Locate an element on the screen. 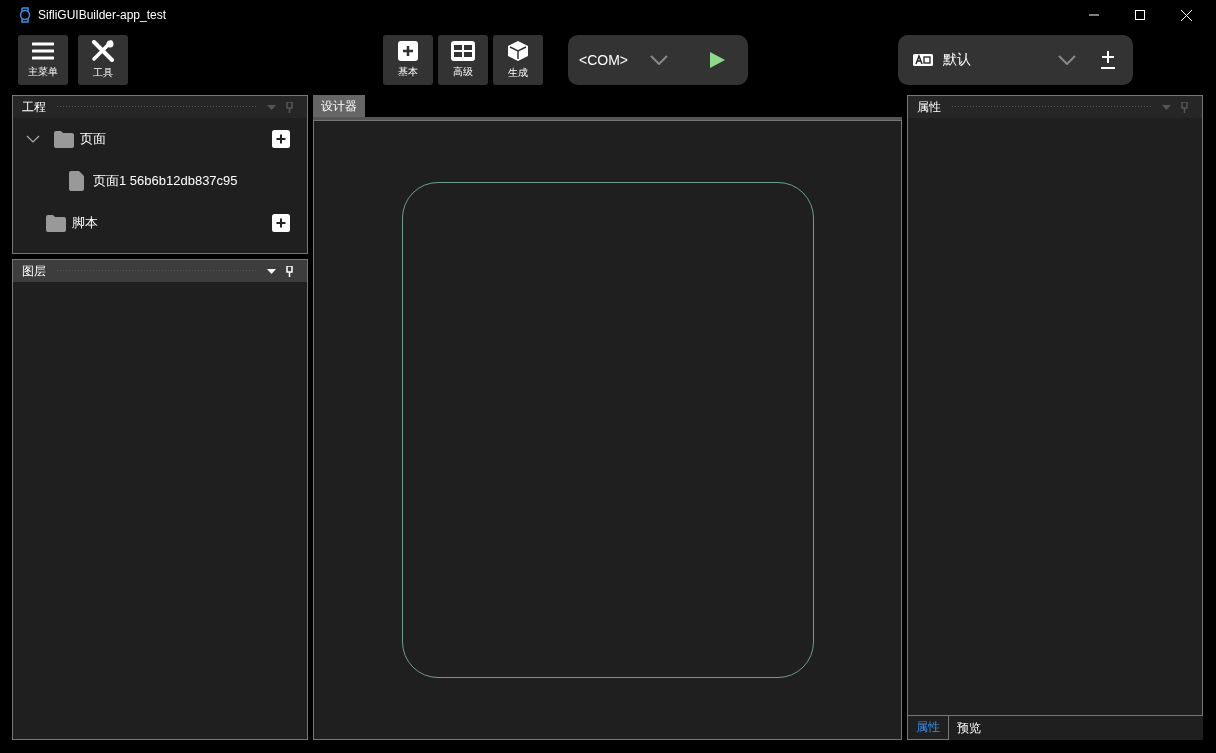  toolbar-button: 主菜单 is located at coordinates (43, 59).